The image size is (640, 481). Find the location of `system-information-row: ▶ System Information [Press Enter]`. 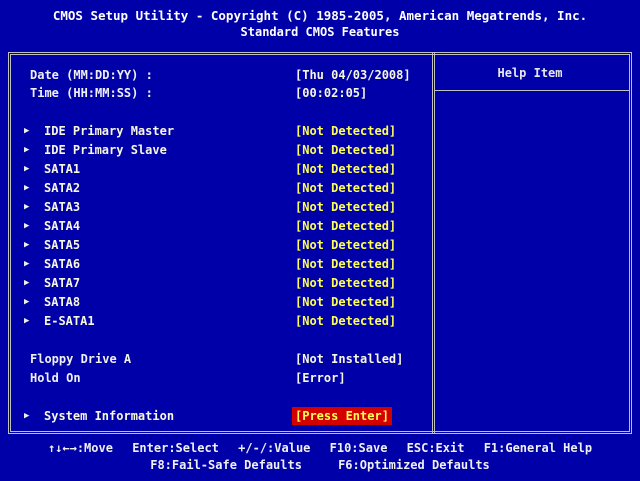

system-information-row: ▶ System Information [Press Enter] is located at coordinates (227, 416).